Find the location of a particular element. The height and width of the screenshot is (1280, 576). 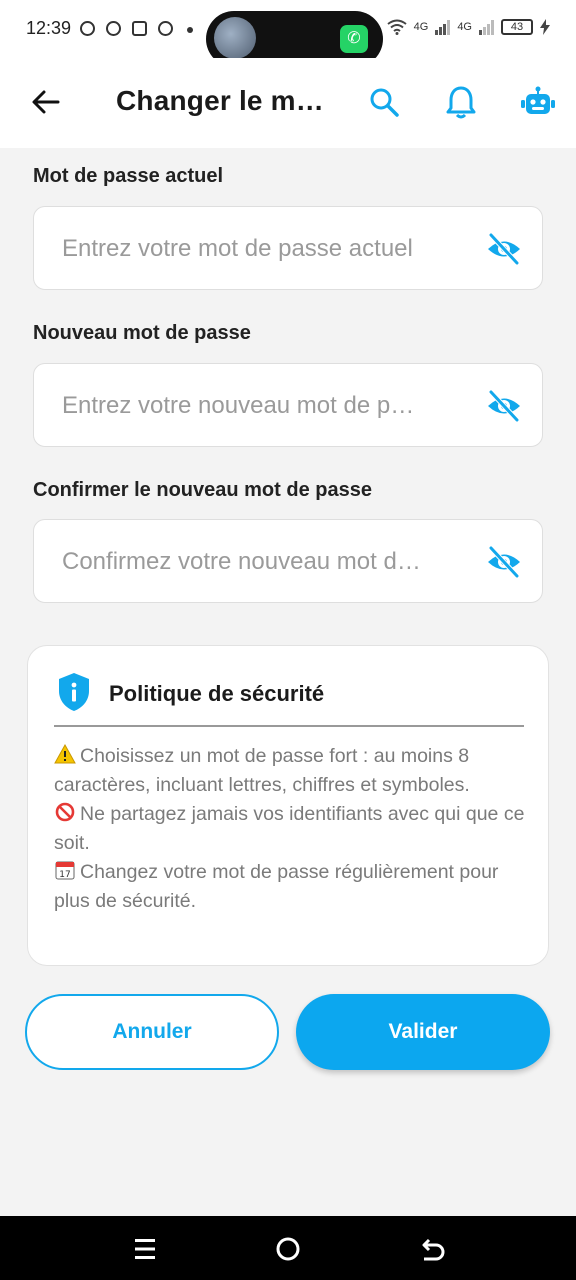

home-icon is located at coordinates (288, 1249).